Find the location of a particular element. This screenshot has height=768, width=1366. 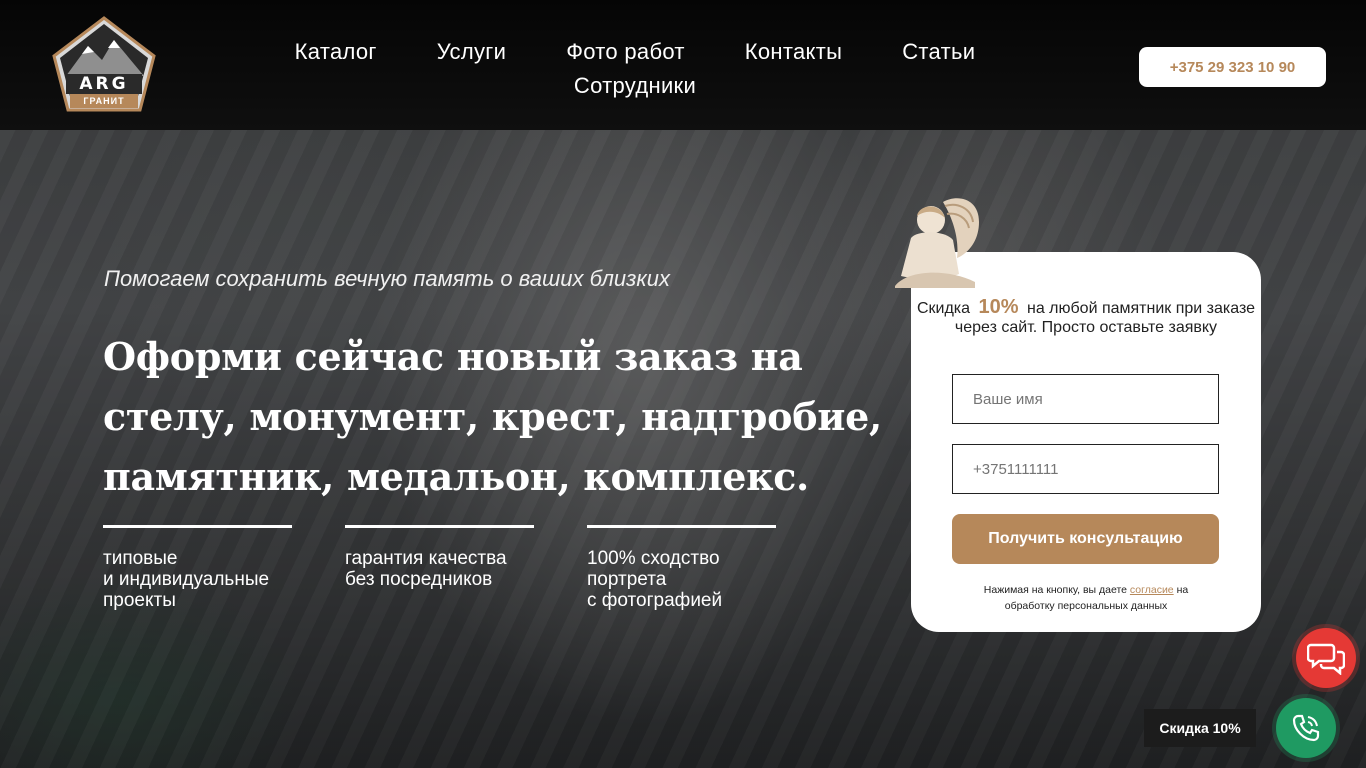

nav-catalog: Каталог is located at coordinates (336, 52).